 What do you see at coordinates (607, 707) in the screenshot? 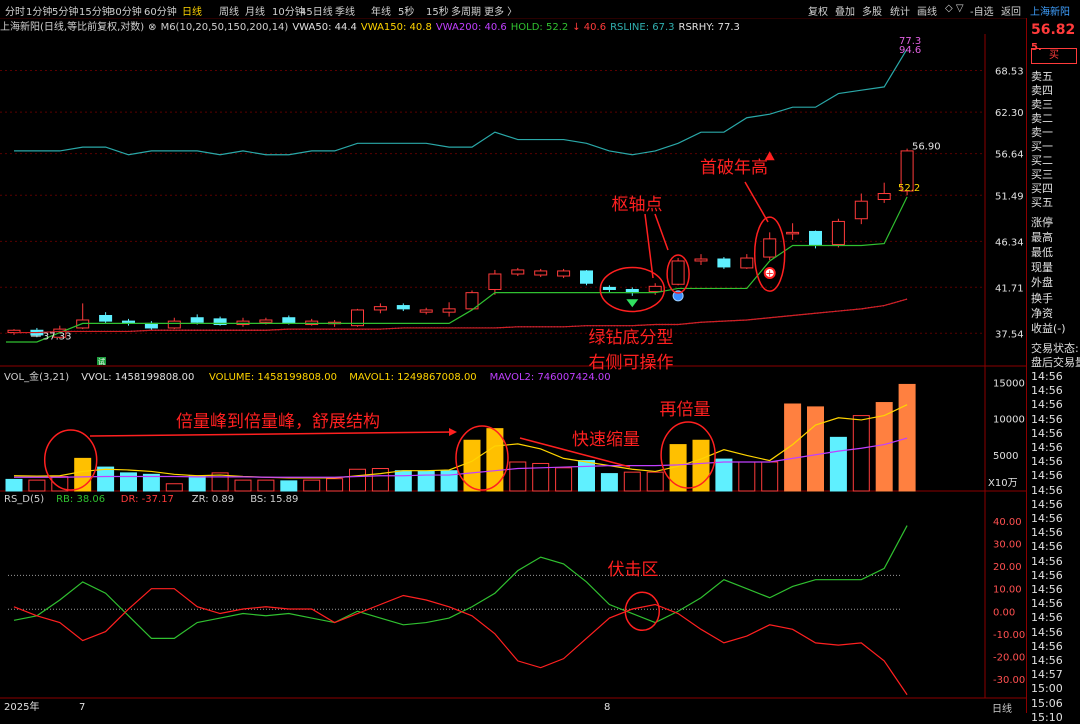
I see `date-month-label: 8` at bounding box center [607, 707].